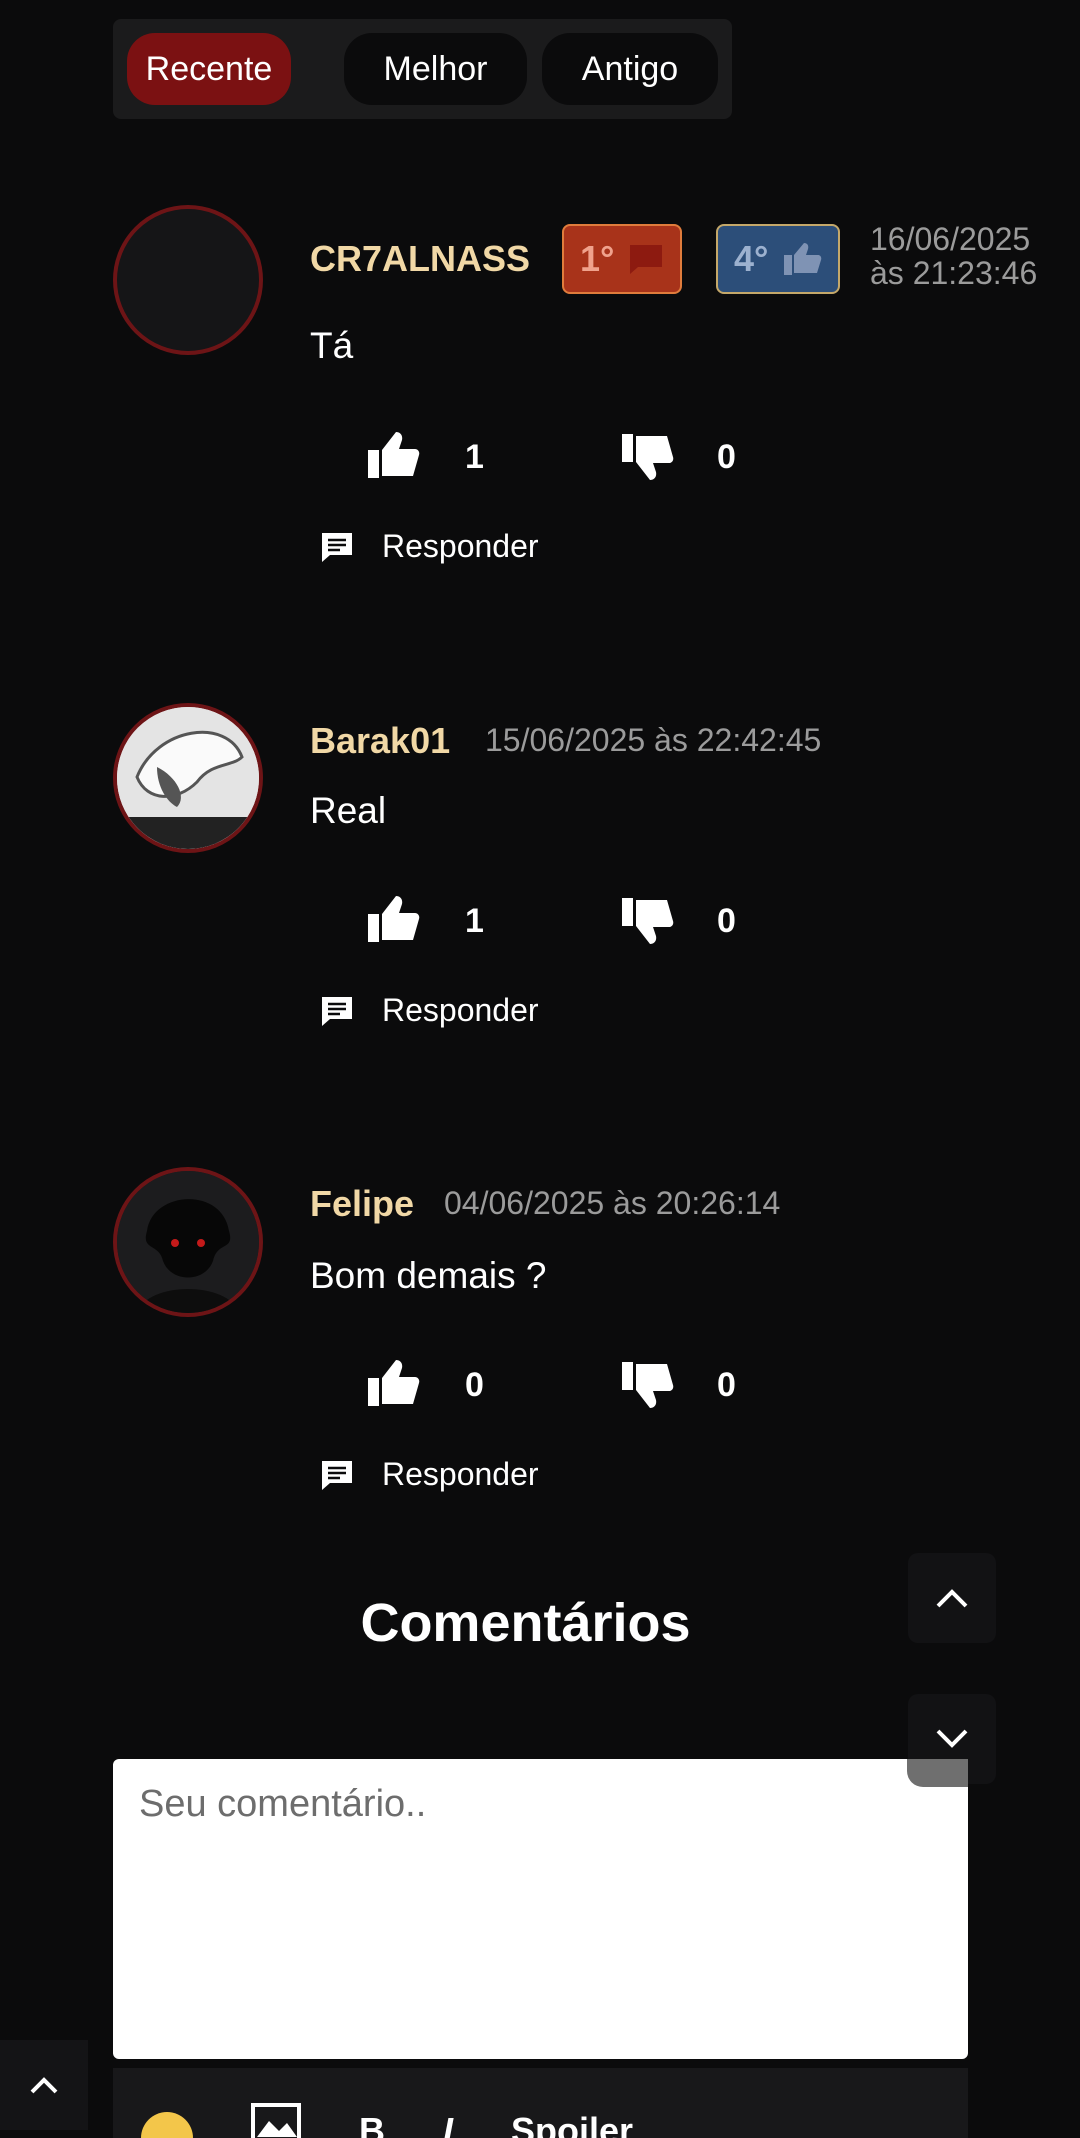  Describe the element at coordinates (525, 1623) in the screenshot. I see `comments-section-title: Comentários` at that location.